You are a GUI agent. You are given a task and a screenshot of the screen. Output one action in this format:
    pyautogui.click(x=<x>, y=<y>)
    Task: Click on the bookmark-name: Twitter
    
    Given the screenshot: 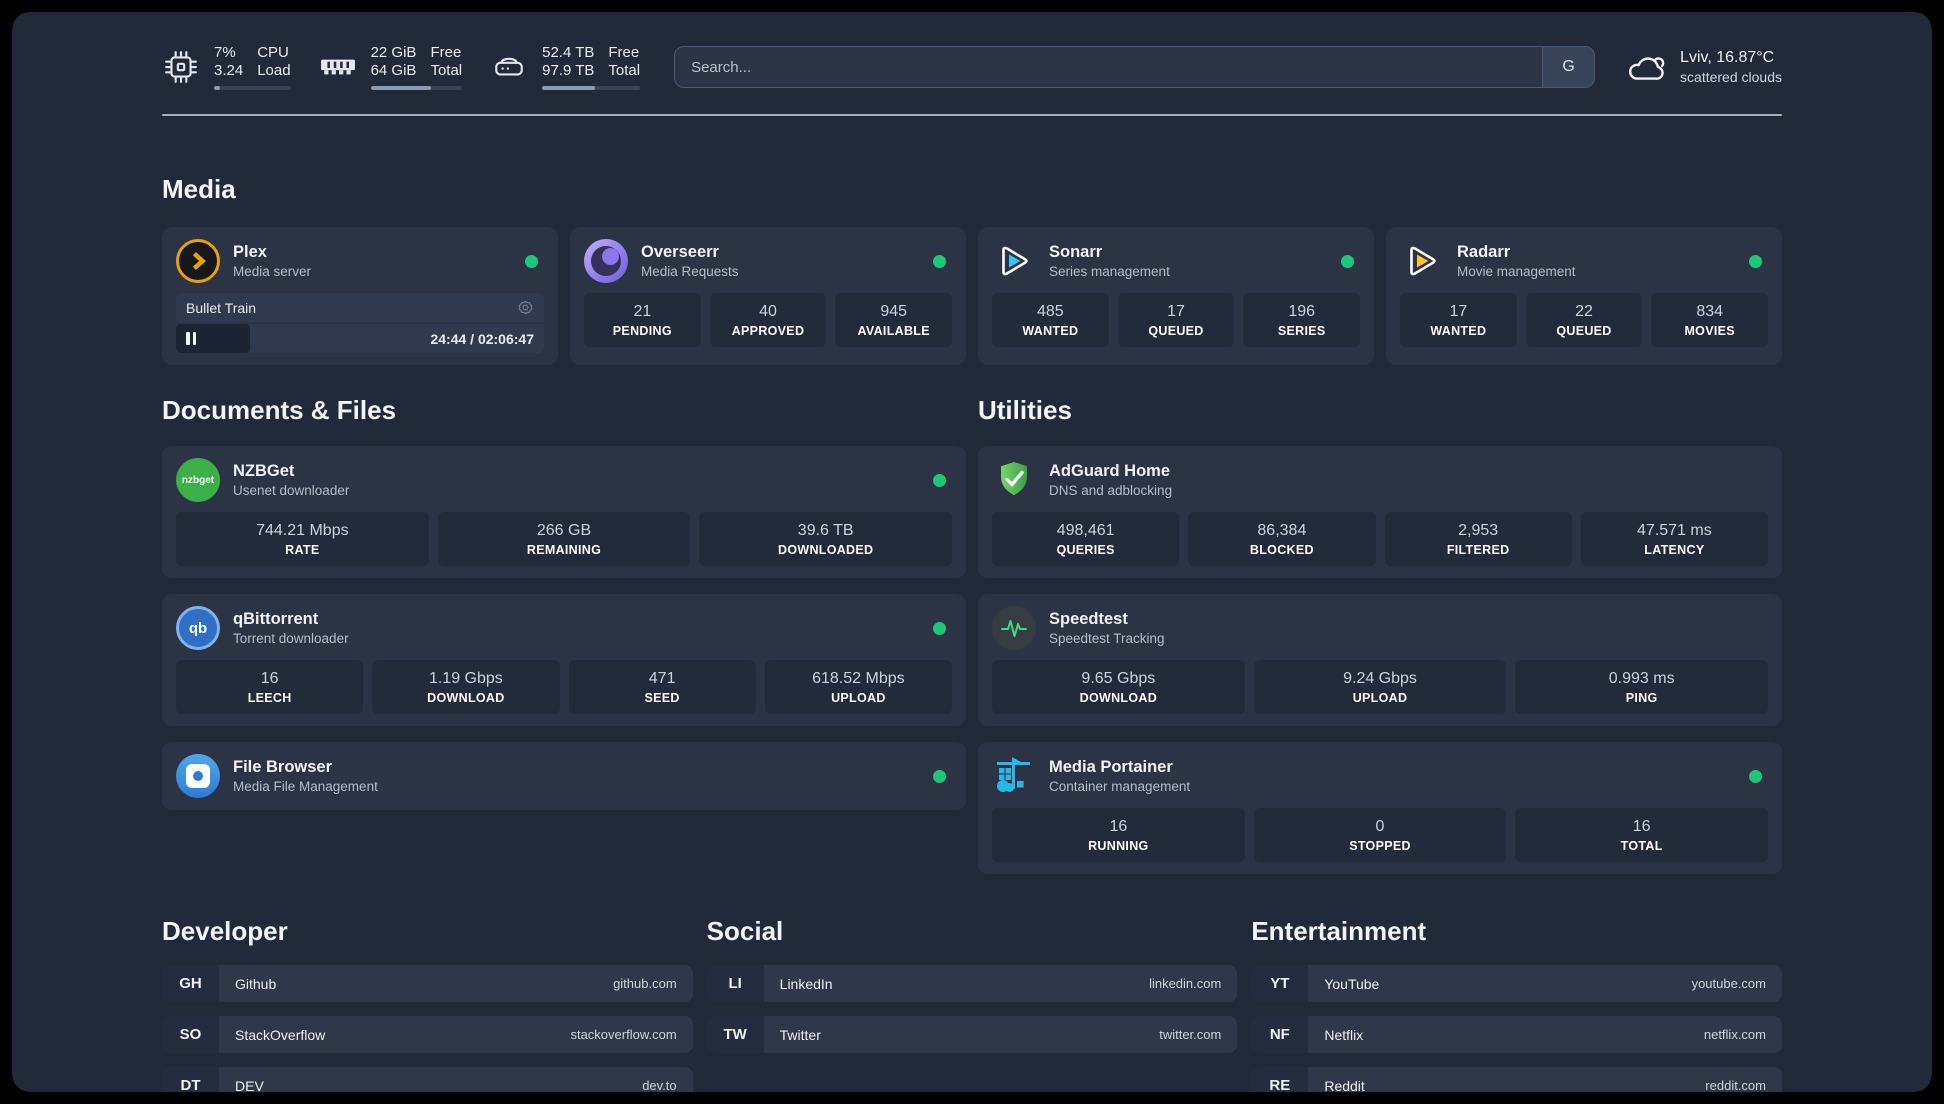 What is the action you would take?
    pyautogui.click(x=800, y=1034)
    